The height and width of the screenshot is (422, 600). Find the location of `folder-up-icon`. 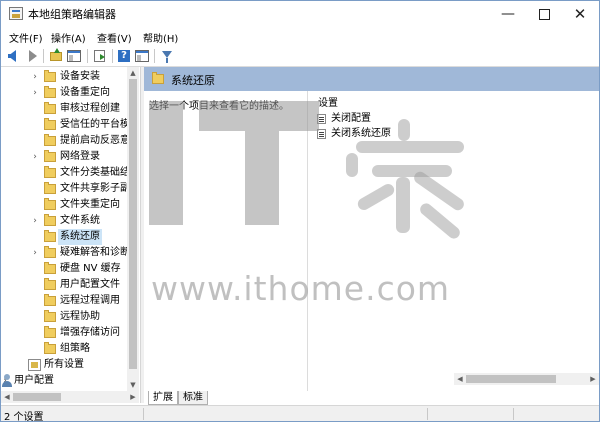

folder-up-icon is located at coordinates (56, 54).